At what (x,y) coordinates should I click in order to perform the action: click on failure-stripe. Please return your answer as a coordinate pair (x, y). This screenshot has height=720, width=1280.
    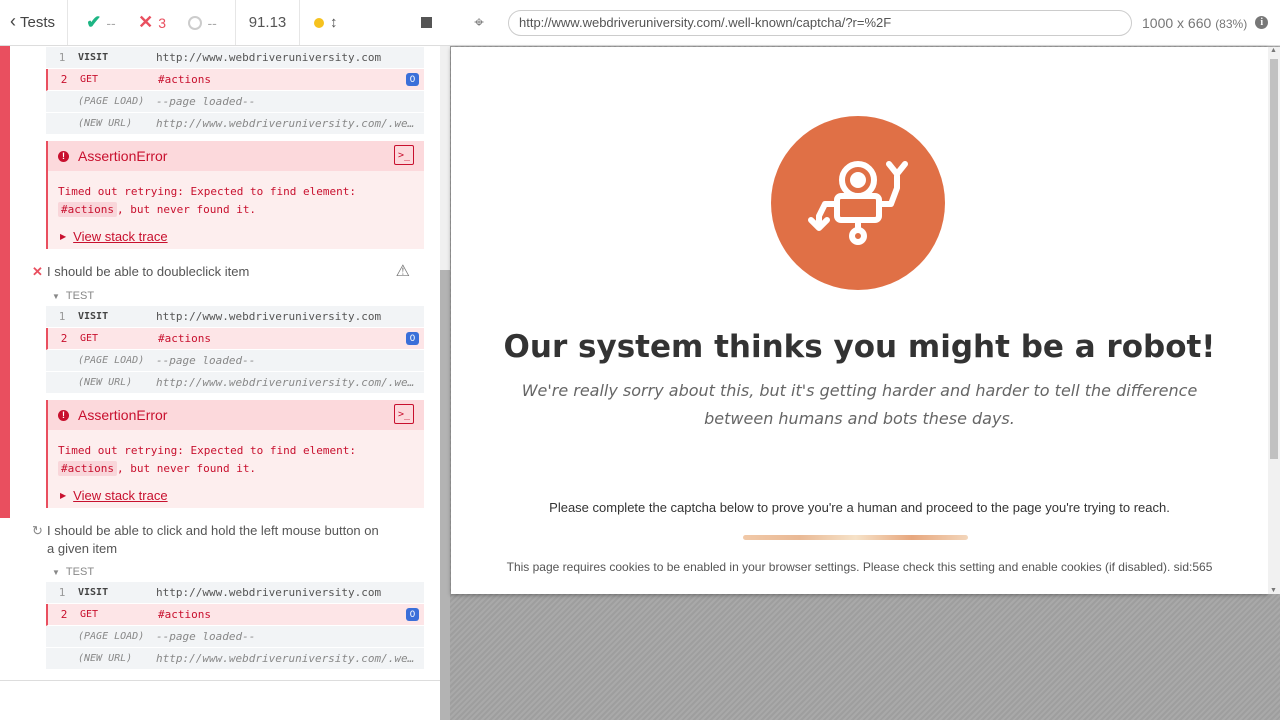
    Looking at the image, I should click on (5, 282).